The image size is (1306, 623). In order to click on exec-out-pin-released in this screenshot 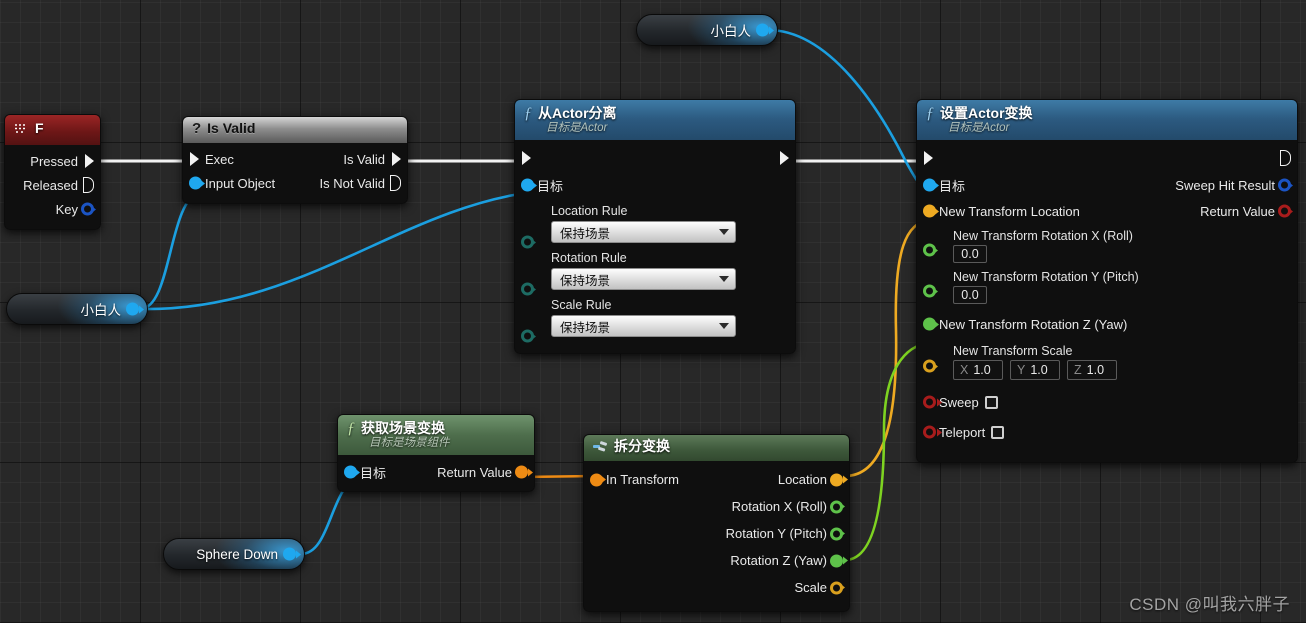, I will do `click(88, 185)`.